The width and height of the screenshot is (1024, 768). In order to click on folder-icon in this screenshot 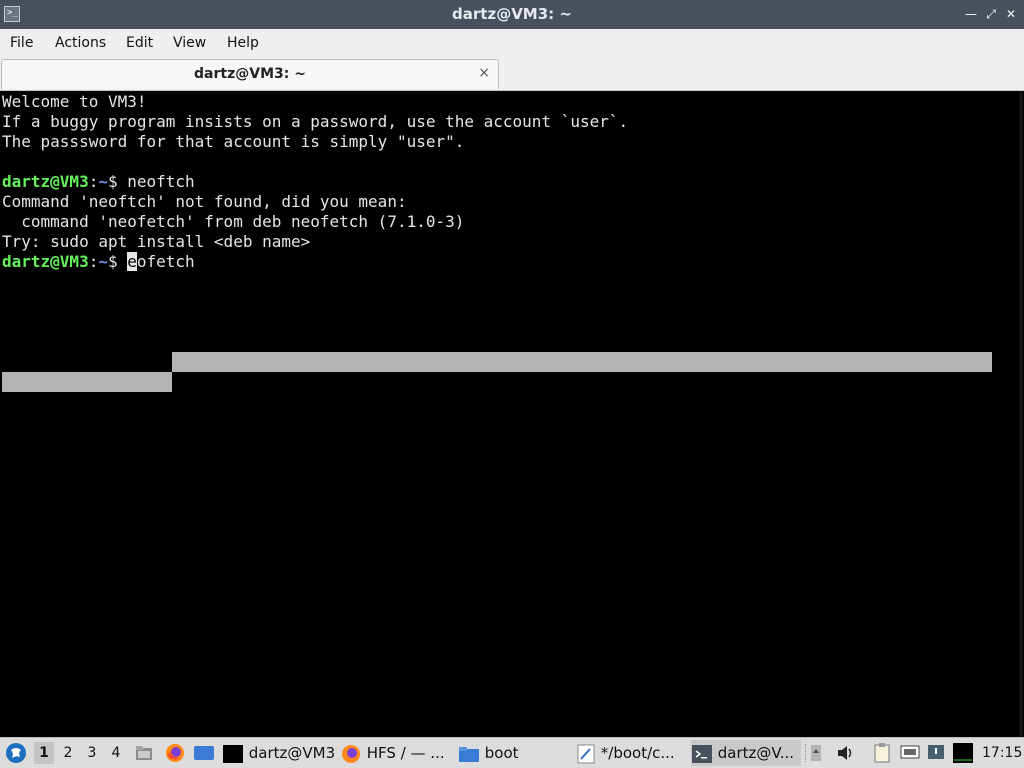, I will do `click(469, 754)`.